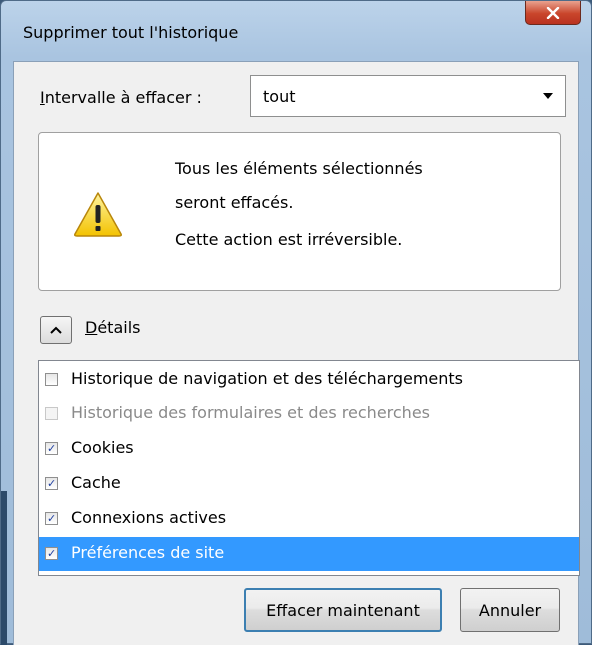 The height and width of the screenshot is (645, 592). Describe the element at coordinates (289, 239) in the screenshot. I see `warning-line-3: Cette action est irréversible.` at that location.